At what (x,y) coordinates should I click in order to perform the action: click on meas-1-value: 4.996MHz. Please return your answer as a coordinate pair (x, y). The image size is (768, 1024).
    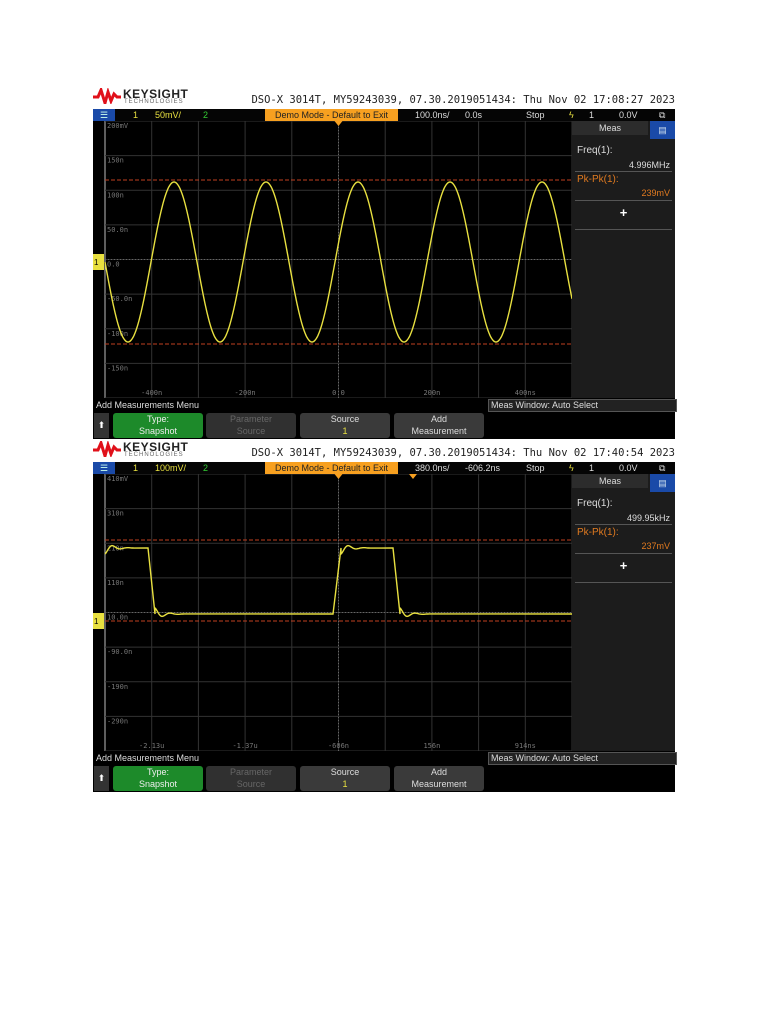
    Looking at the image, I should click on (649, 165).